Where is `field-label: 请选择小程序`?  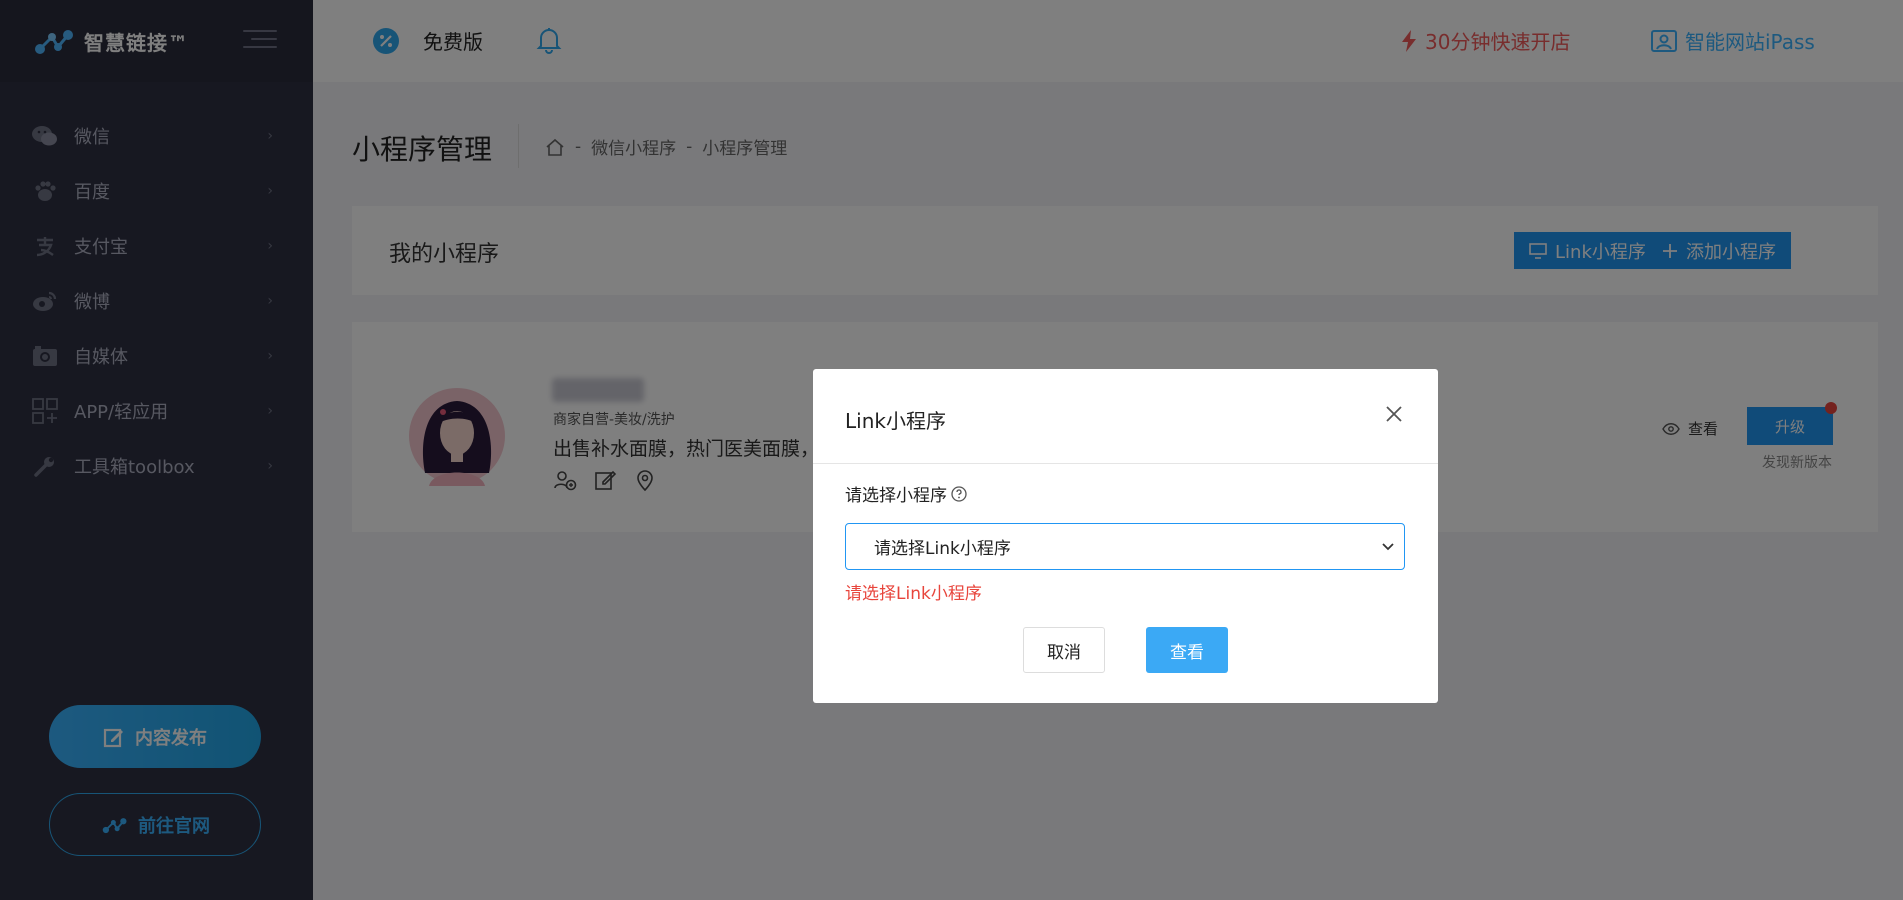 field-label: 请选择小程序 is located at coordinates (906, 493).